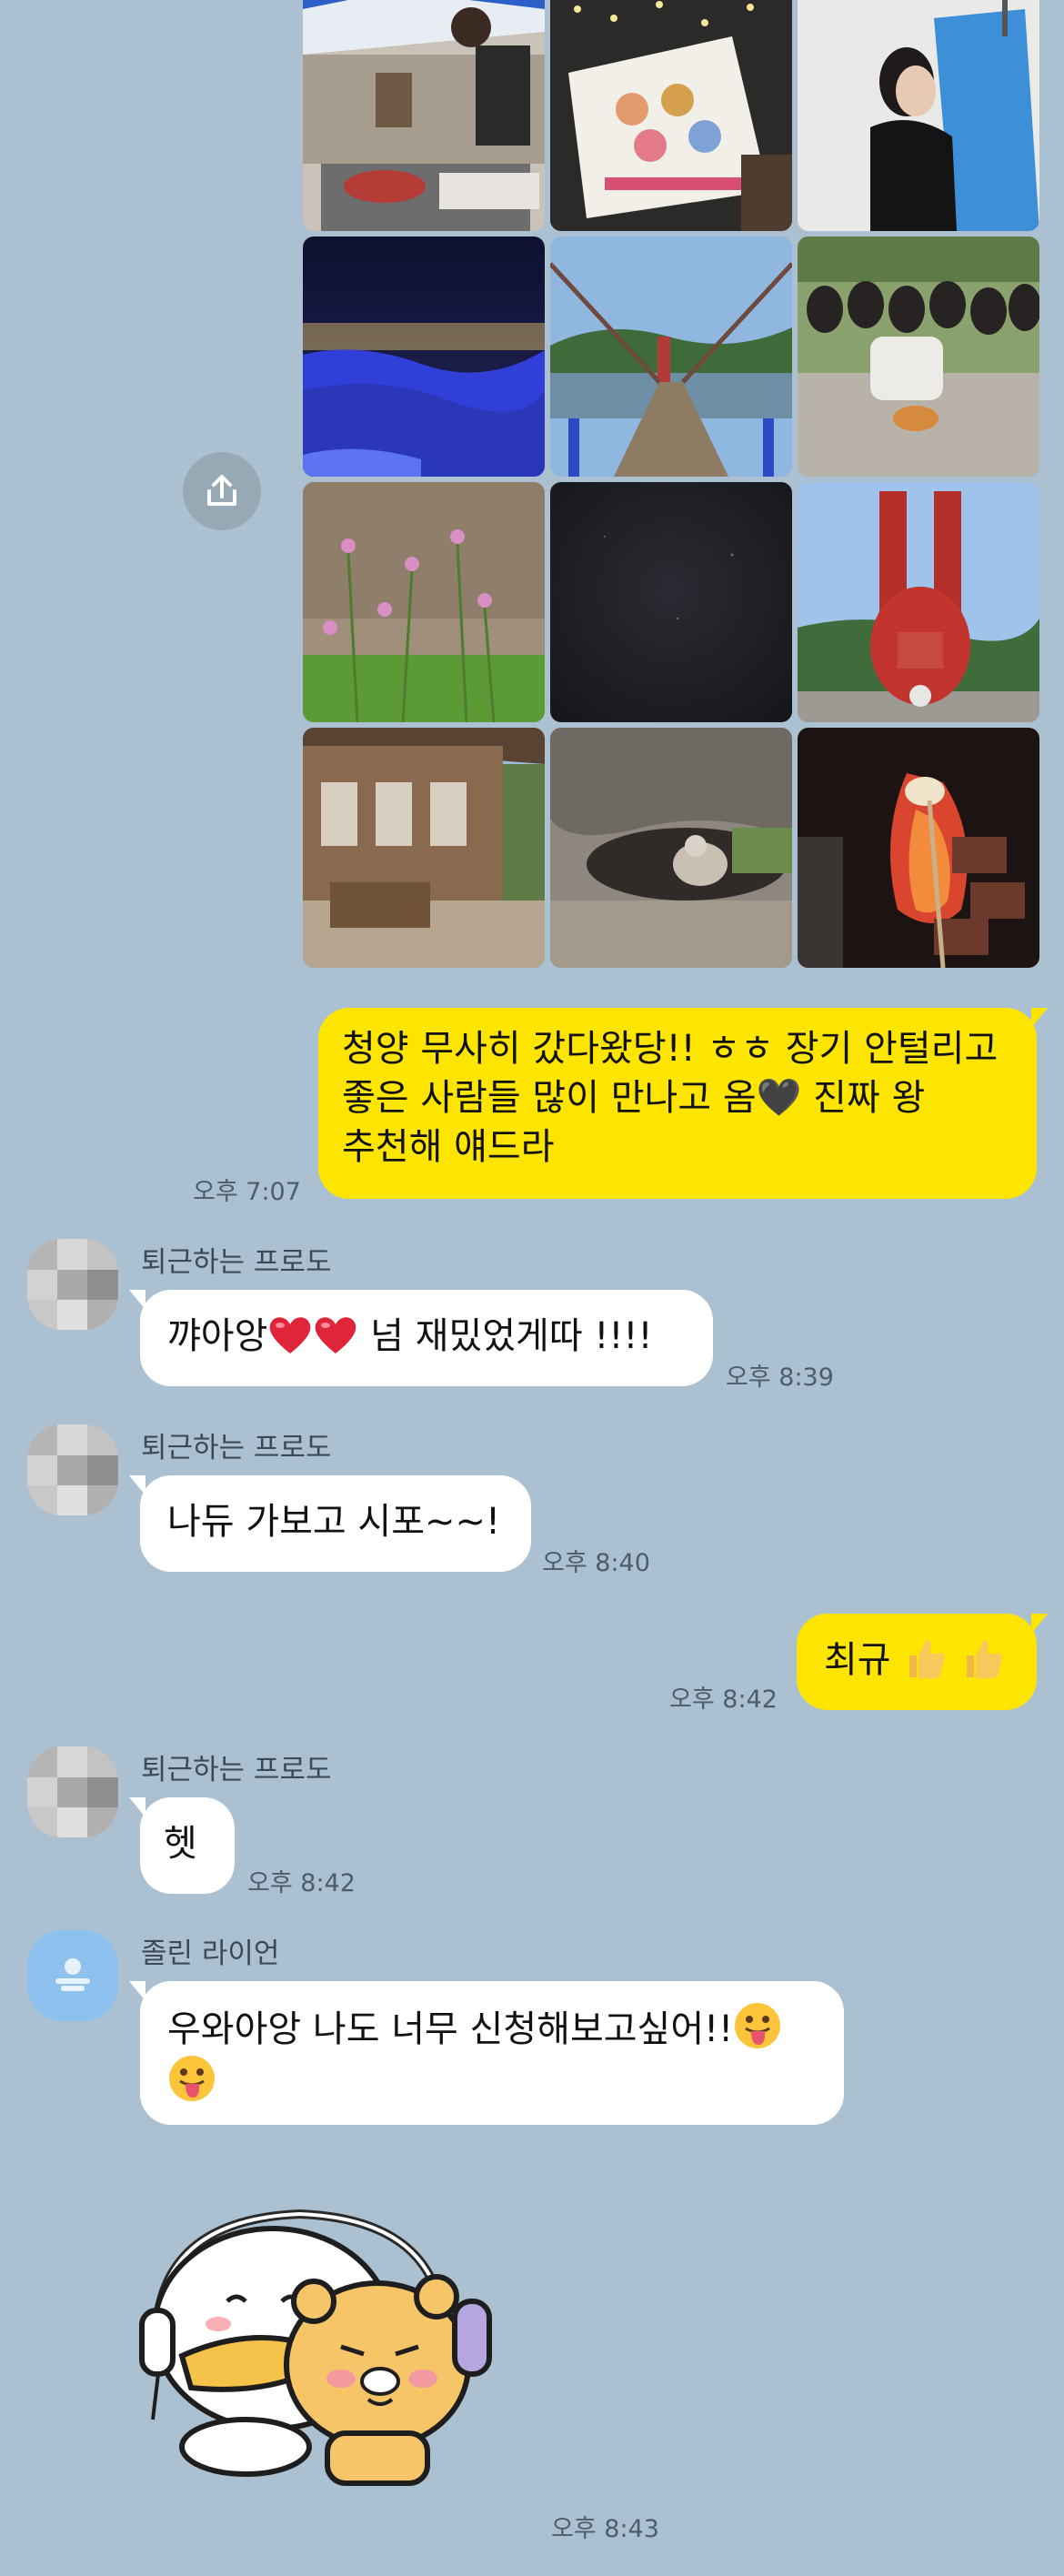  Describe the element at coordinates (918, 848) in the screenshot. I see `photo-campfire-marshmallow` at that location.